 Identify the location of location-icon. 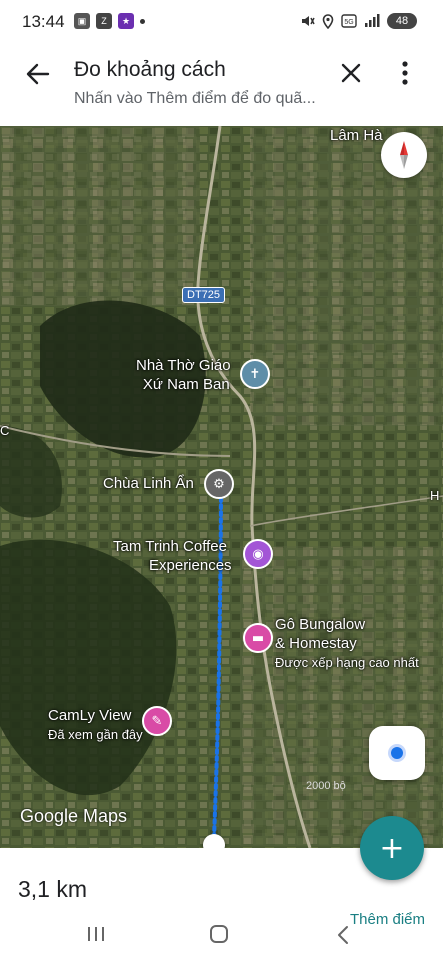
(328, 21).